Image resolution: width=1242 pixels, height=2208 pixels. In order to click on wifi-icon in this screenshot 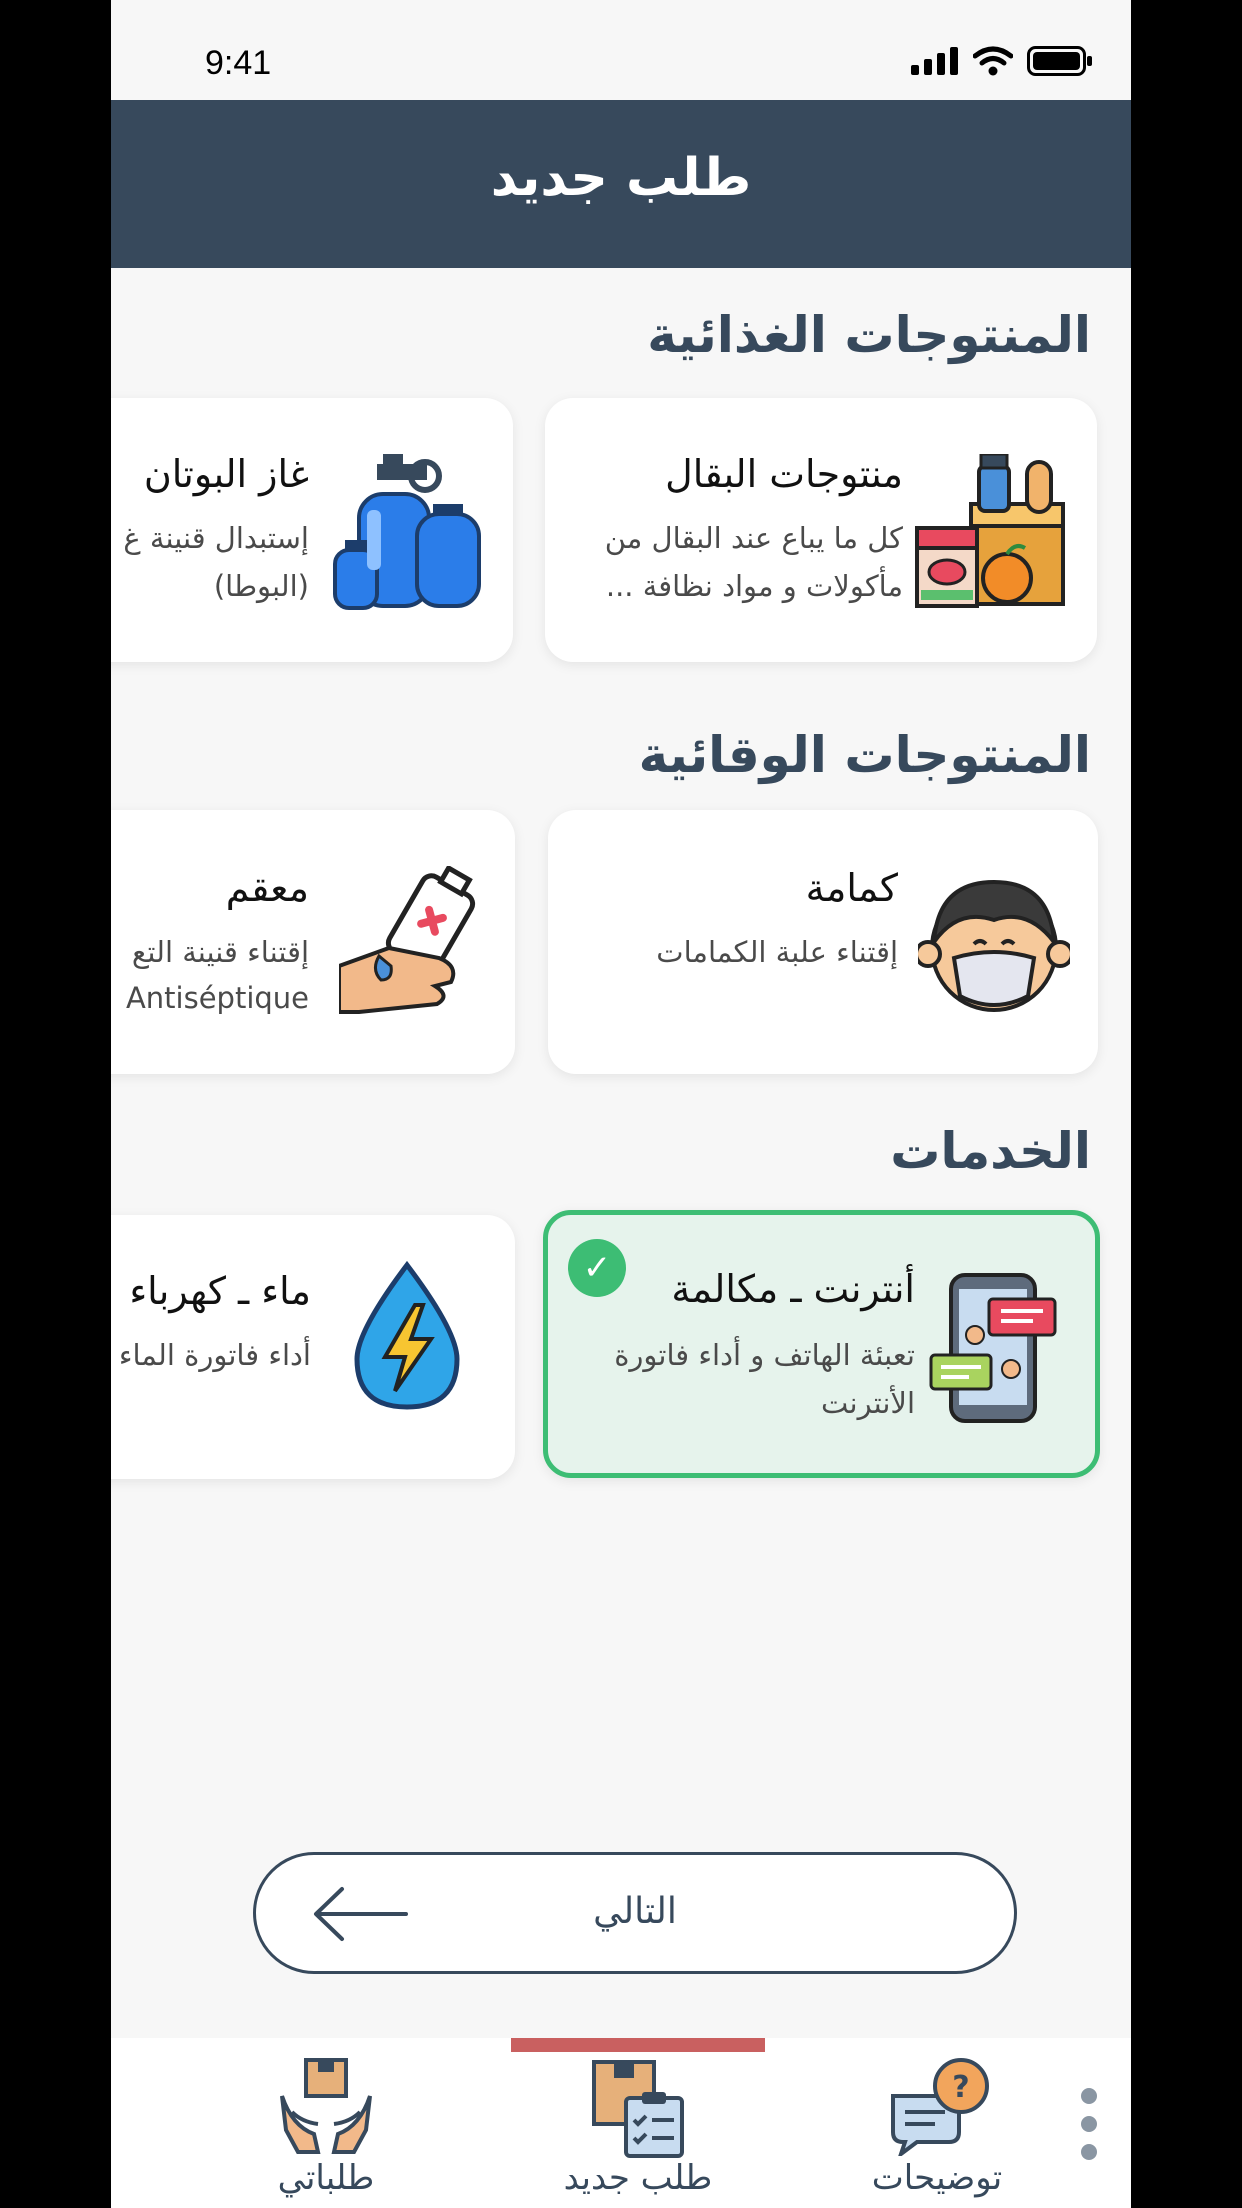, I will do `click(993, 61)`.